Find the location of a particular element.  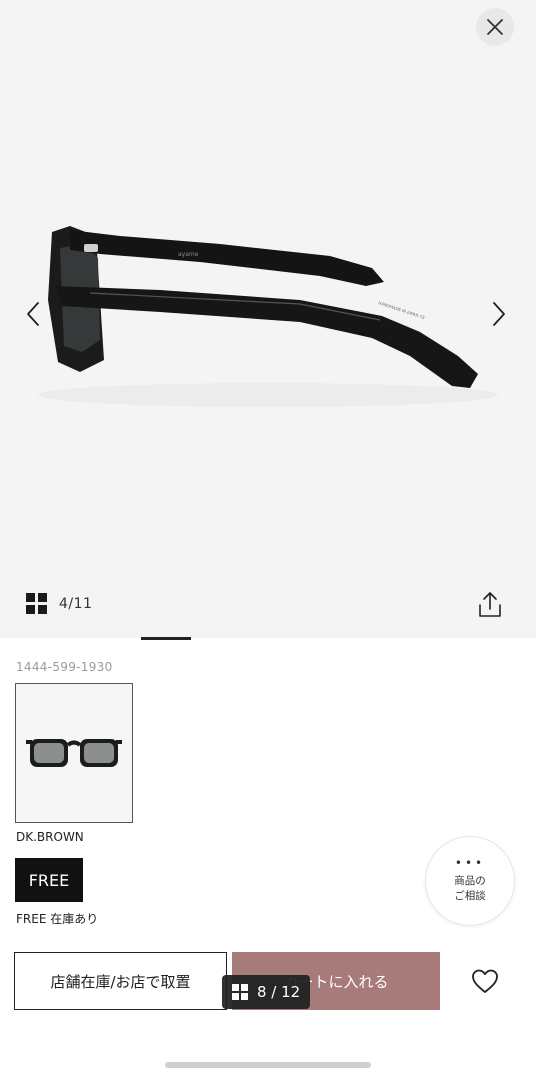

previous-image-button is located at coordinates (33, 314).